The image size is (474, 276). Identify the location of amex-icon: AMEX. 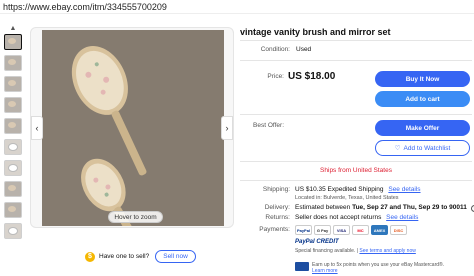
(379, 230).